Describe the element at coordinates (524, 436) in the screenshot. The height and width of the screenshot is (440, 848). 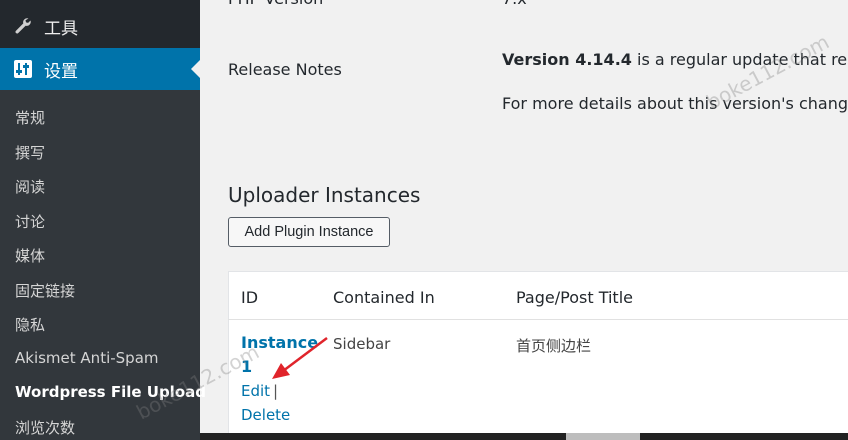
I see `bottom-bar` at that location.